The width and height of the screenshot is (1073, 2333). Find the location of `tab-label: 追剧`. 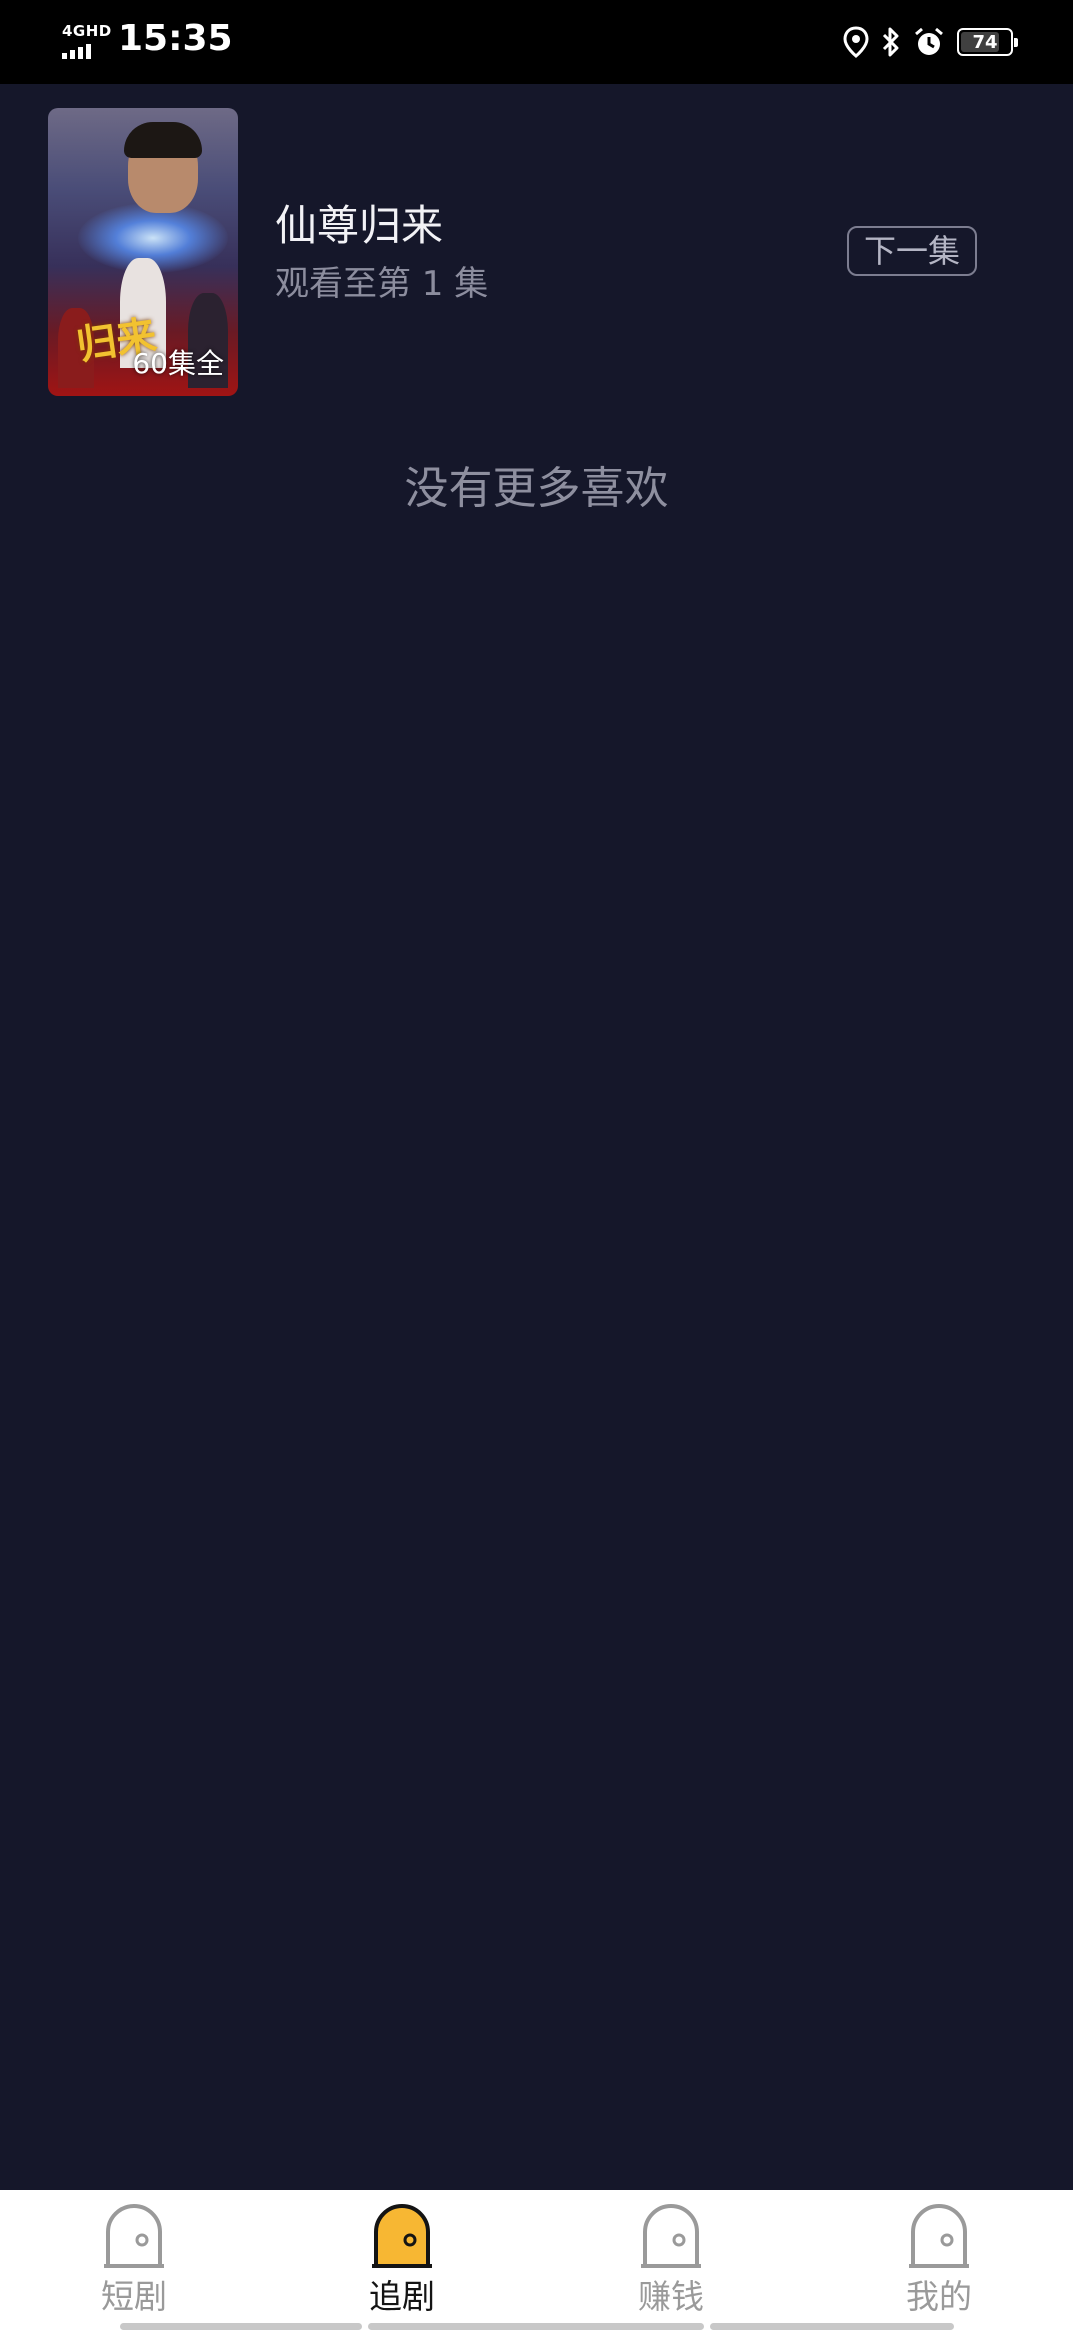

tab-label: 追剧 is located at coordinates (402, 2296).